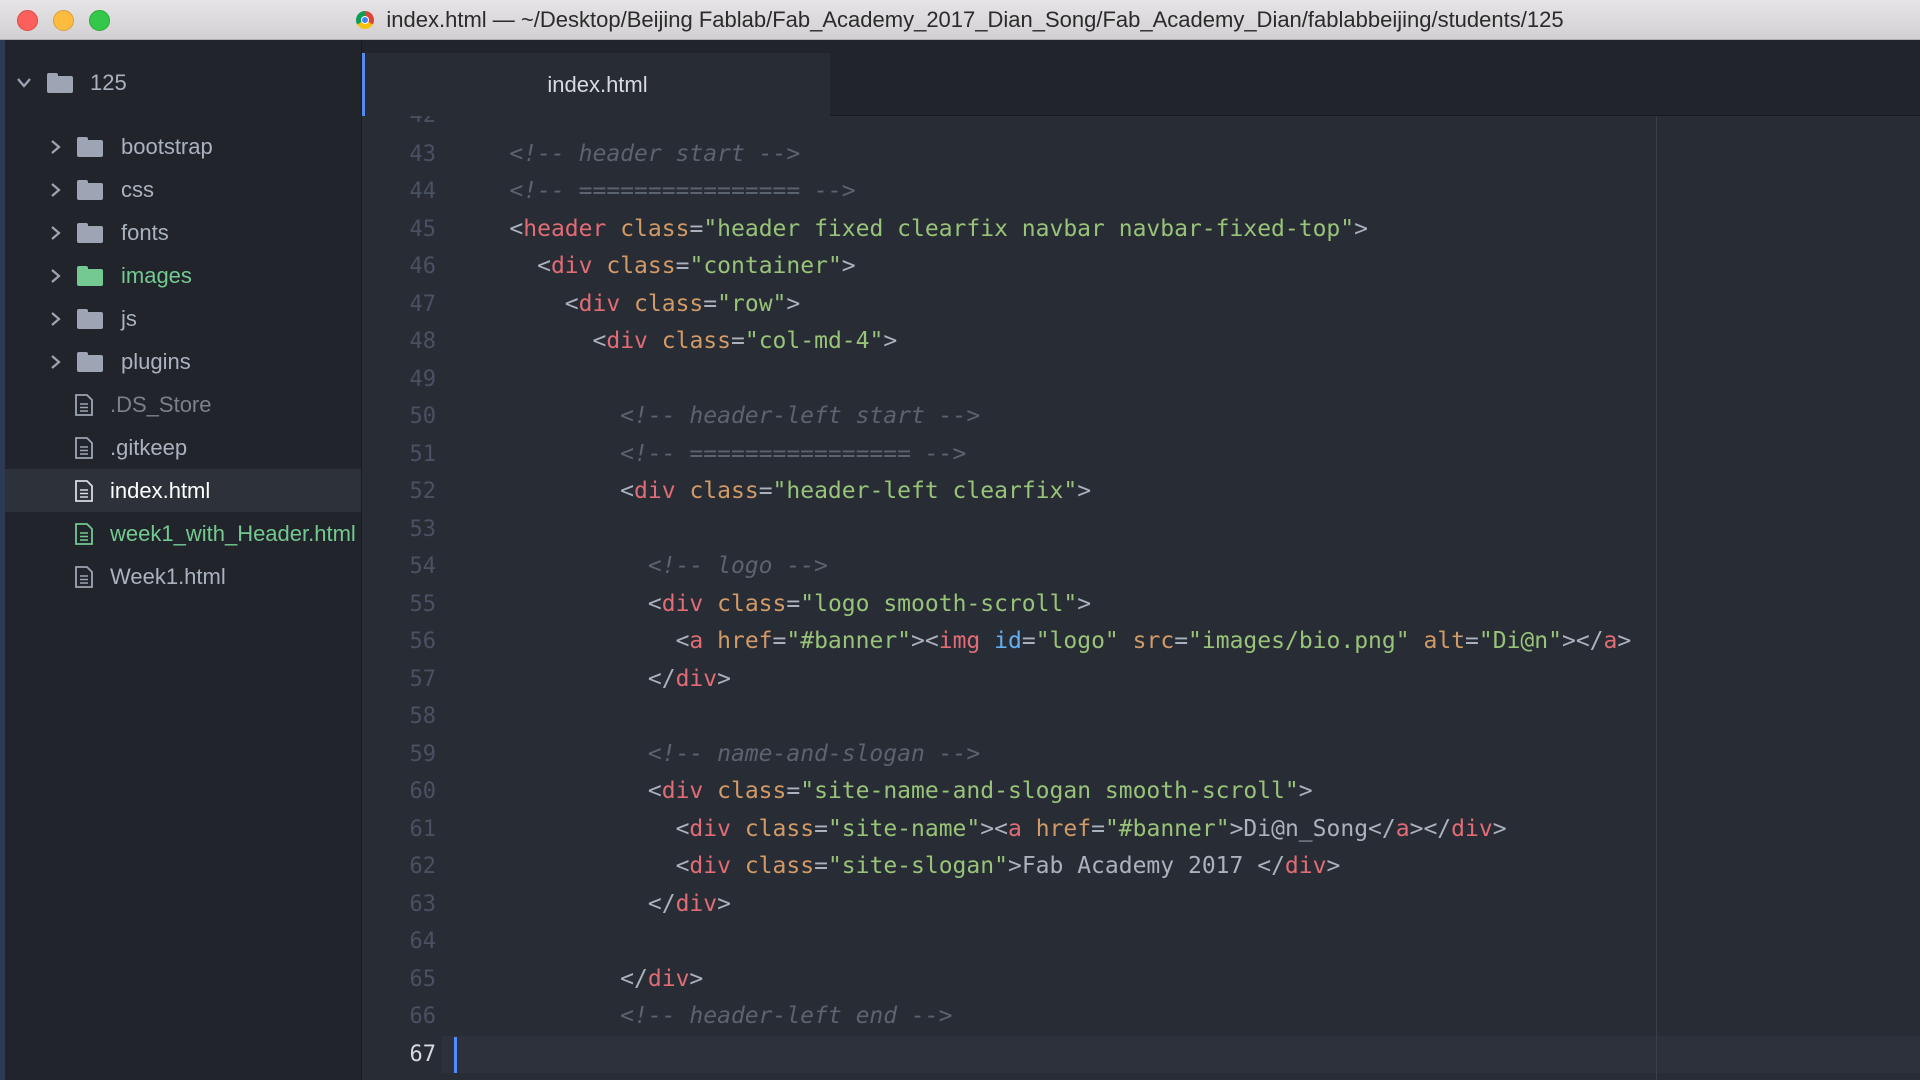 This screenshot has width=1920, height=1080. I want to click on code-token-punctuation: ></, so click(1582, 641).